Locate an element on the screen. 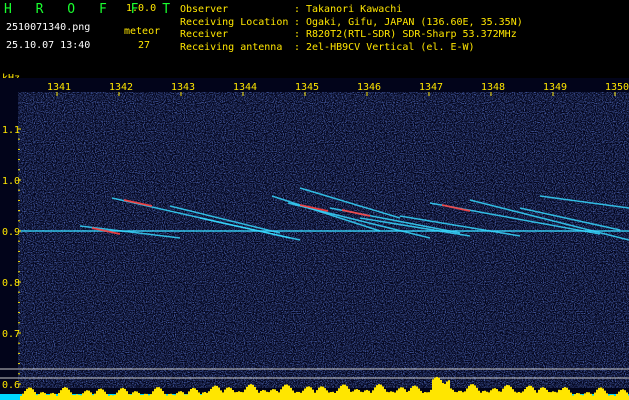 This screenshot has height=400, width=629. time-tick-label: 1342 is located at coordinates (121, 87).